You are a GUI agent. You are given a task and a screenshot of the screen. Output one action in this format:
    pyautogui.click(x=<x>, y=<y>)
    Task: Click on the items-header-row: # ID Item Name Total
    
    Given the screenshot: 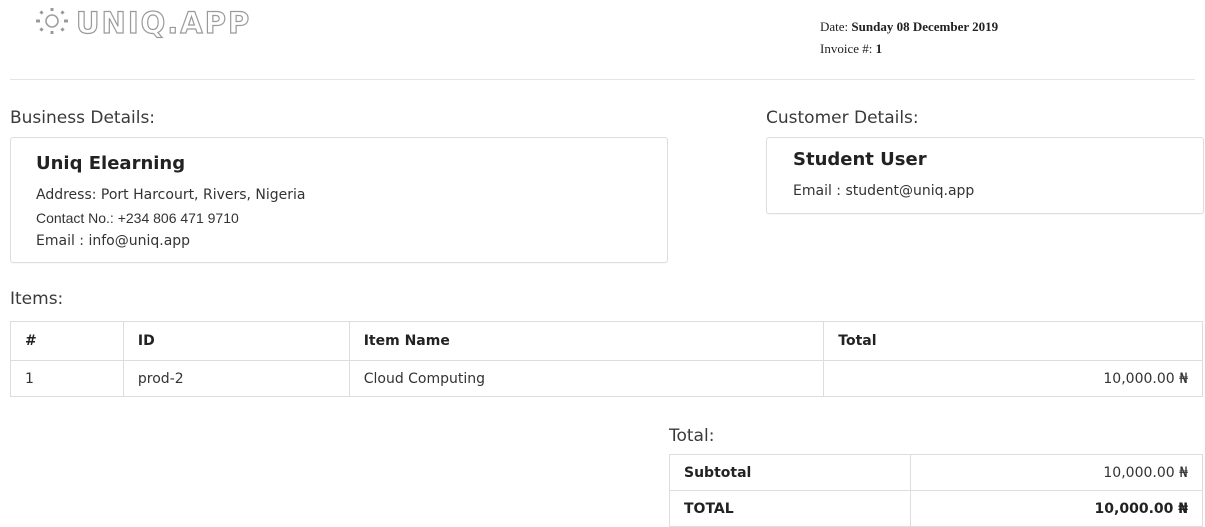 What is the action you would take?
    pyautogui.click(x=606, y=341)
    